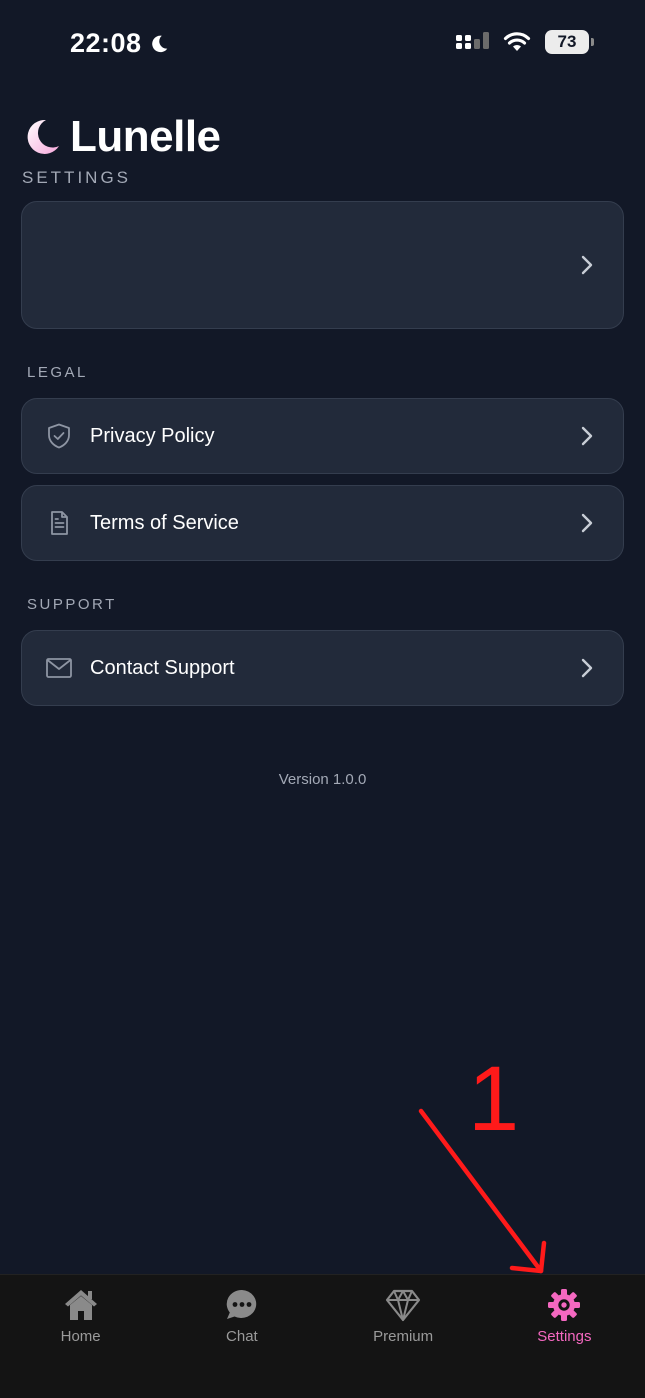 Image resolution: width=645 pixels, height=1398 pixels. I want to click on status-bar: 22:08 73, so click(322, 44).